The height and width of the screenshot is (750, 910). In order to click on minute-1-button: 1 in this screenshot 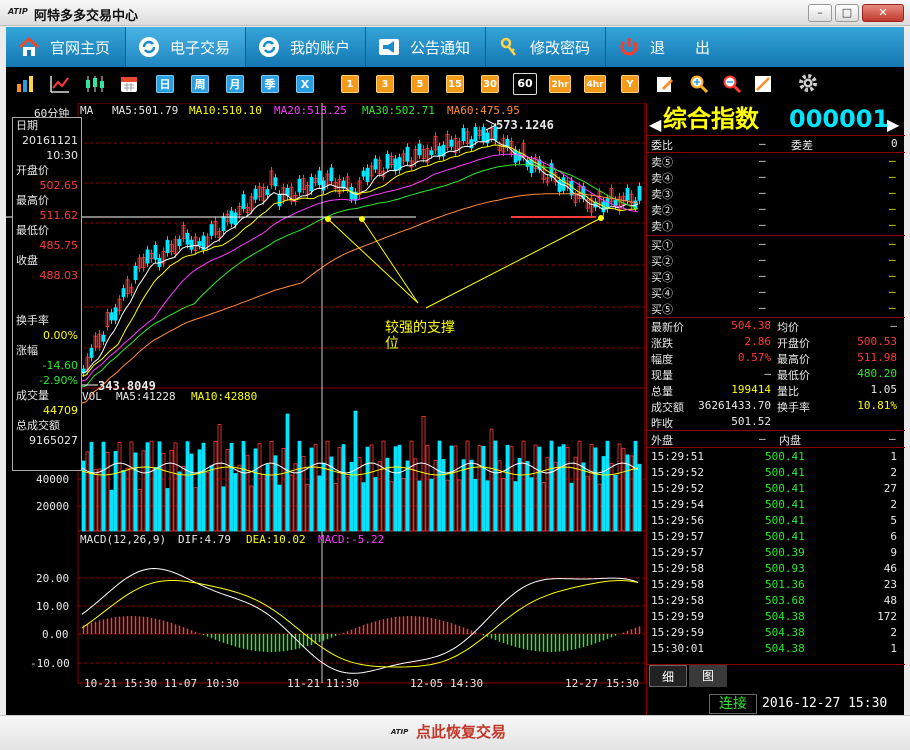, I will do `click(350, 84)`.